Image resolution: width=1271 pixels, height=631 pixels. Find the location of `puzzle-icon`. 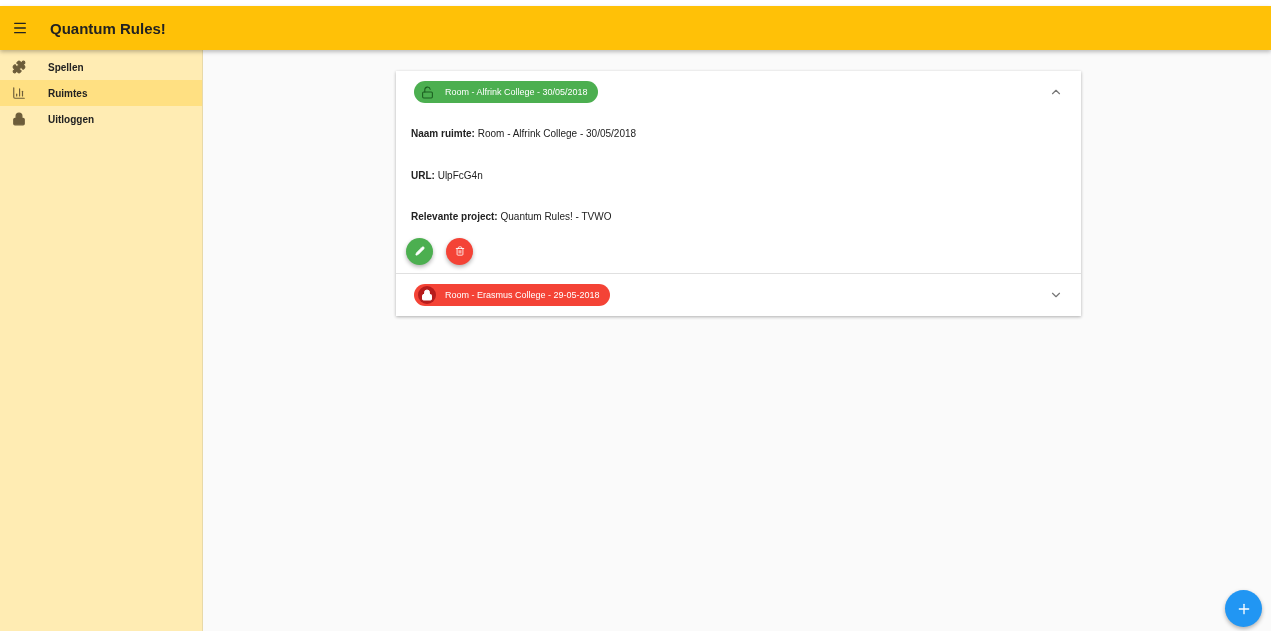

puzzle-icon is located at coordinates (19, 67).